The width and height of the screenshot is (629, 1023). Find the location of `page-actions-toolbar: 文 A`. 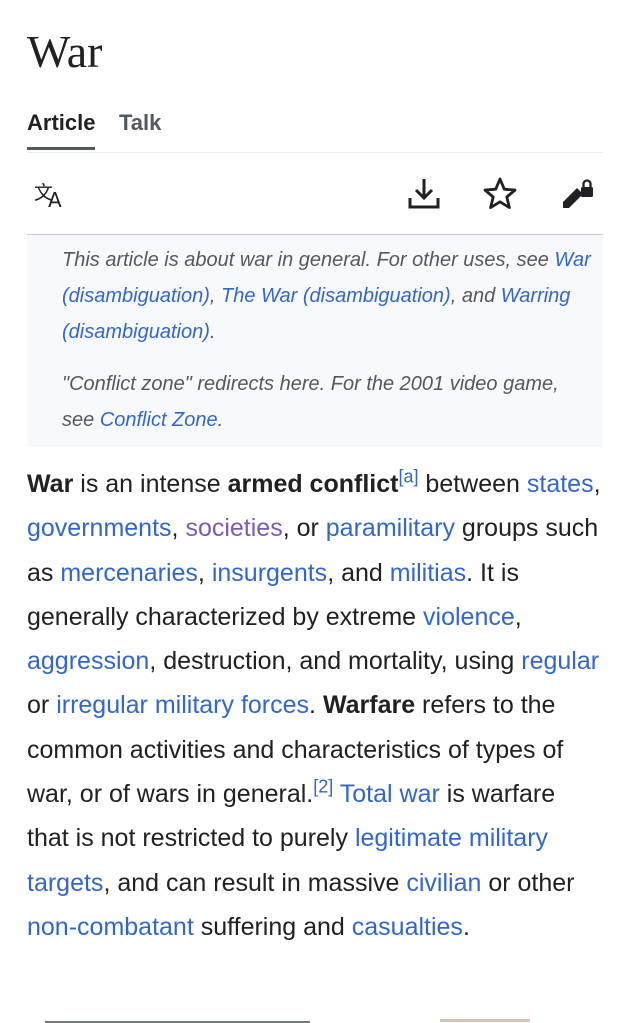

page-actions-toolbar: 文 A is located at coordinates (315, 200).